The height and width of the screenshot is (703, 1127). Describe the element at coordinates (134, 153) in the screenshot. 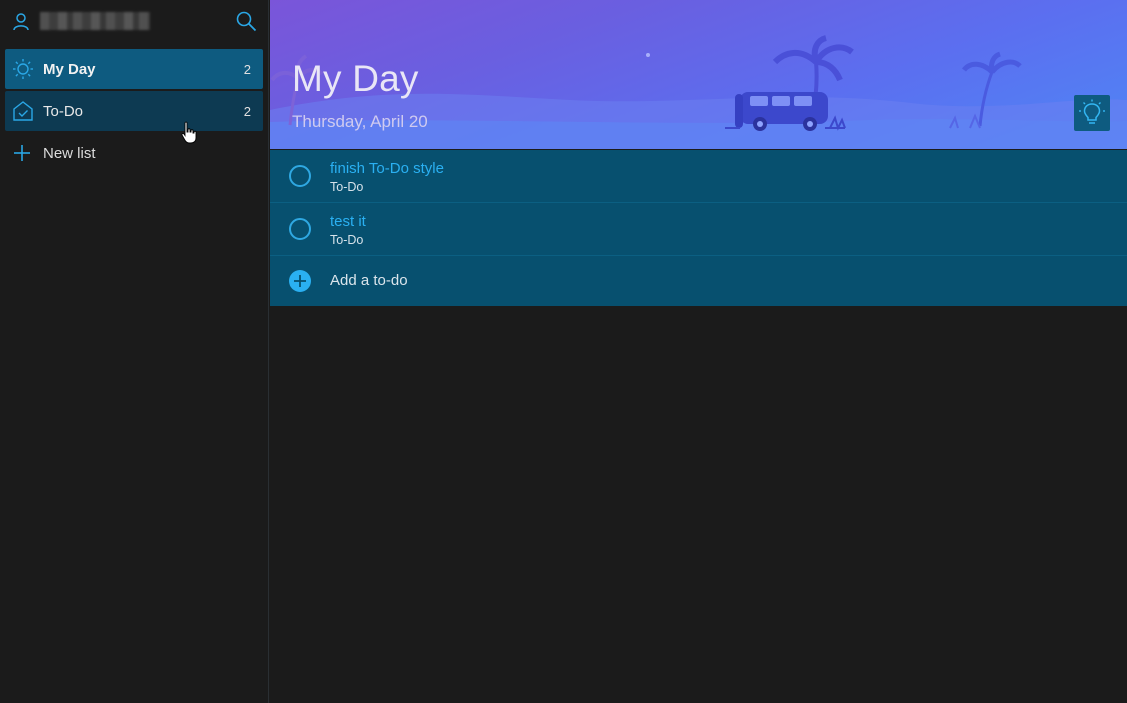

I see `new-list-button: New list` at that location.